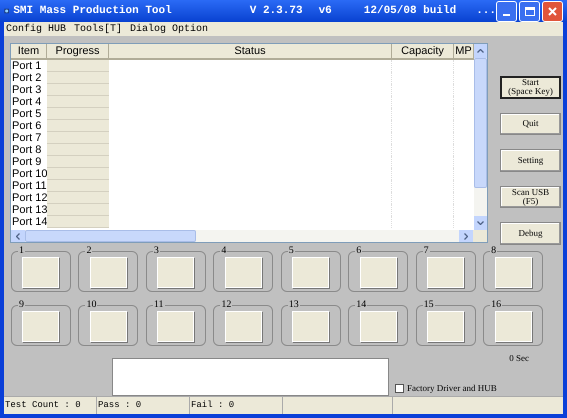  Describe the element at coordinates (529, 11) in the screenshot. I see `maximize-button` at that location.